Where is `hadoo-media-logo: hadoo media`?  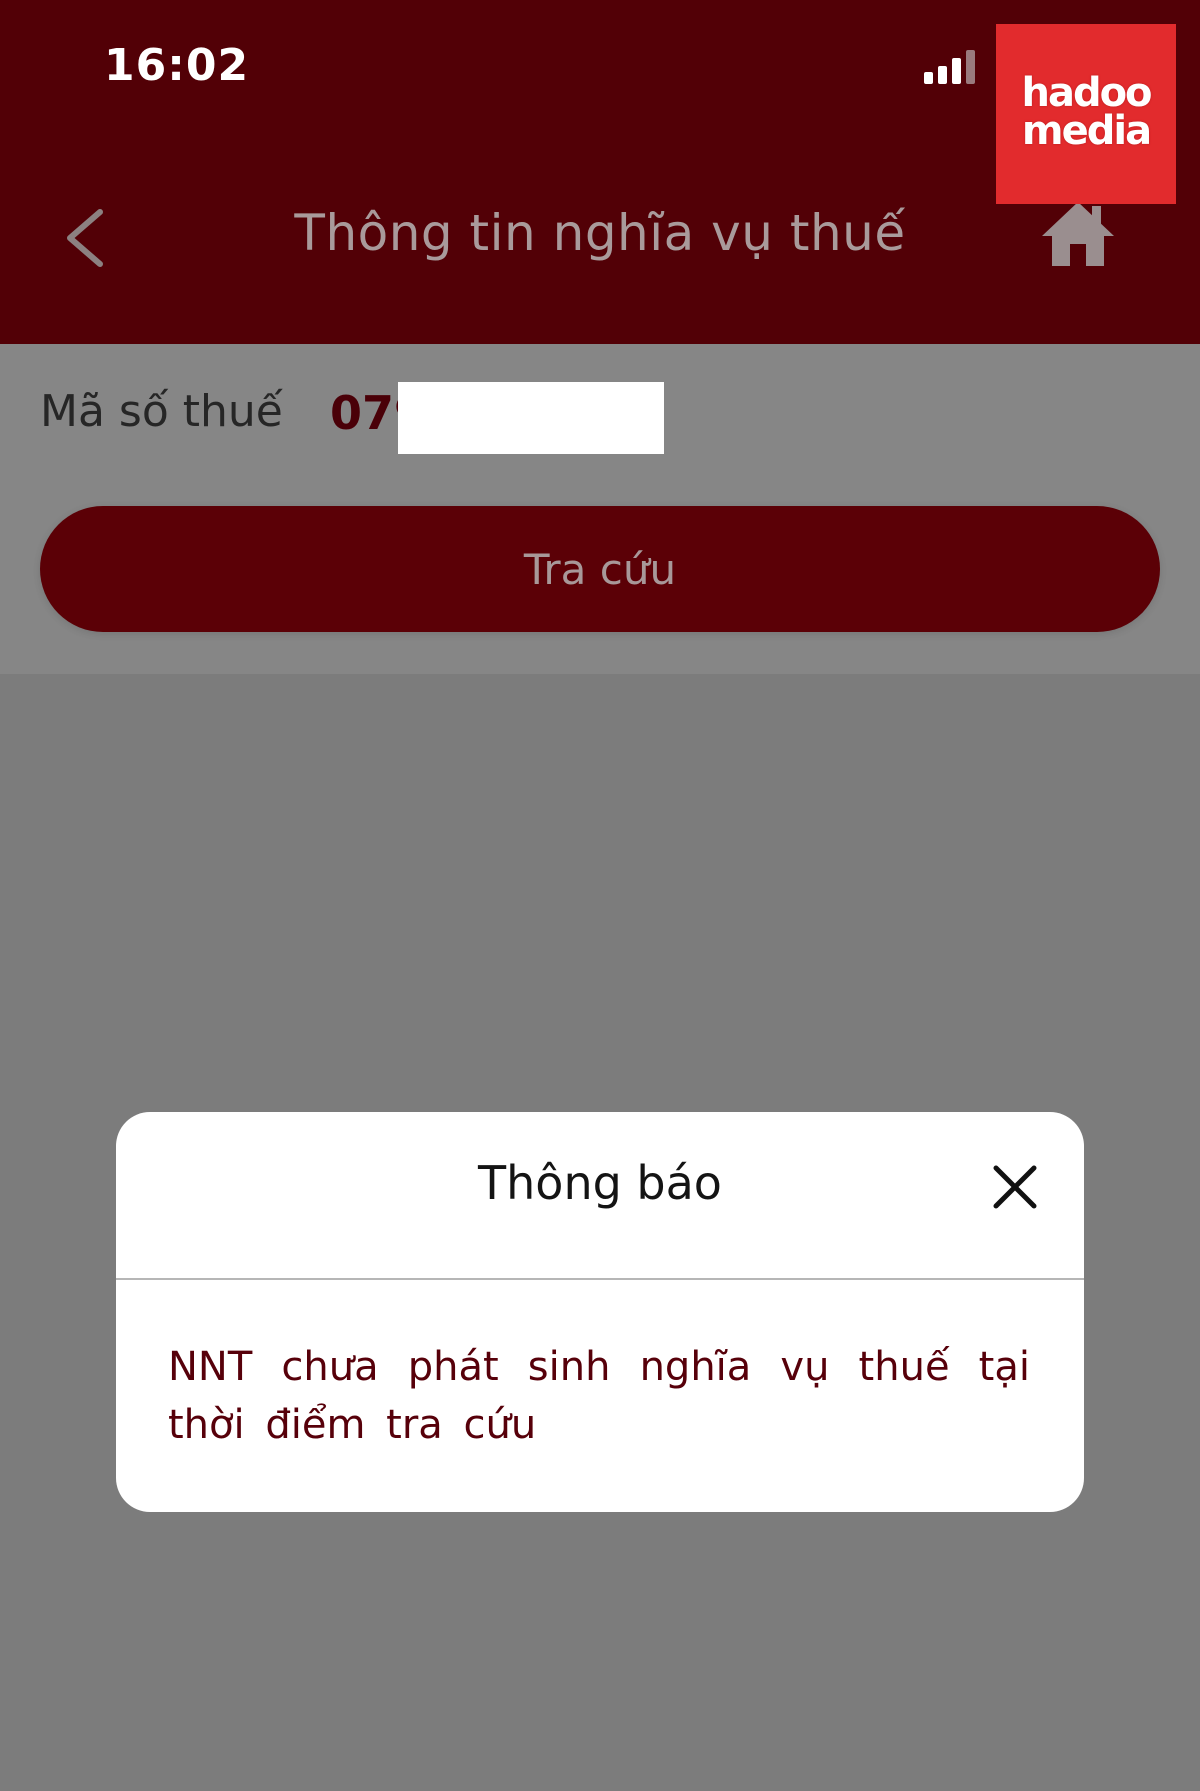
hadoo-media-logo: hadoo media is located at coordinates (1086, 114).